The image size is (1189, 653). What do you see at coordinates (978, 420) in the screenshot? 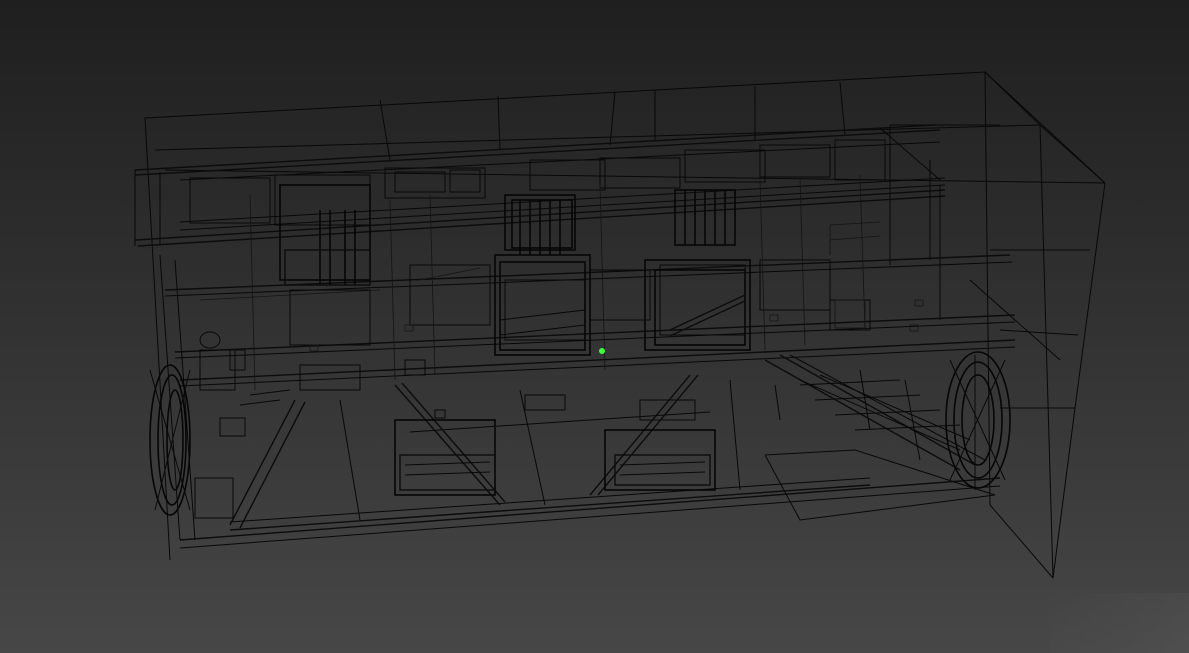
I see `front-wheel-wireframe` at bounding box center [978, 420].